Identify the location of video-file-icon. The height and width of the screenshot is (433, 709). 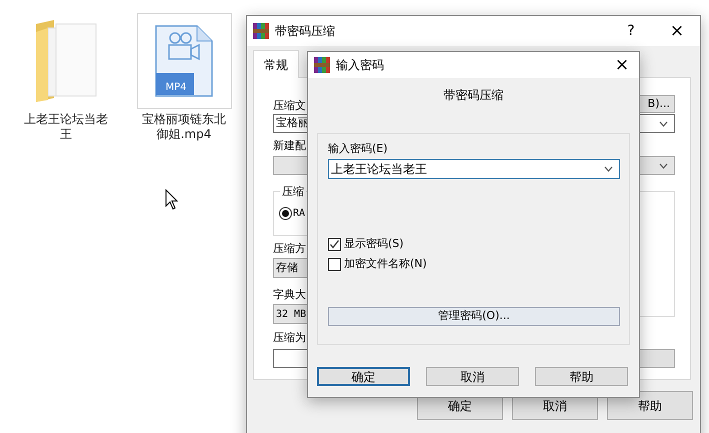
(184, 61).